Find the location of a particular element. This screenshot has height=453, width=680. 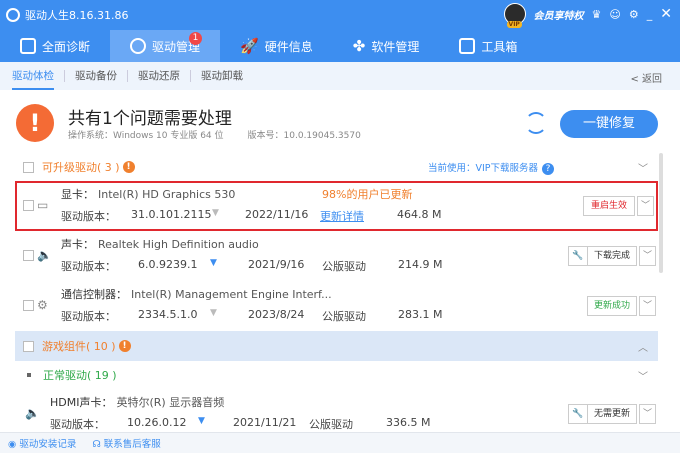

help-icon: ? is located at coordinates (548, 168).